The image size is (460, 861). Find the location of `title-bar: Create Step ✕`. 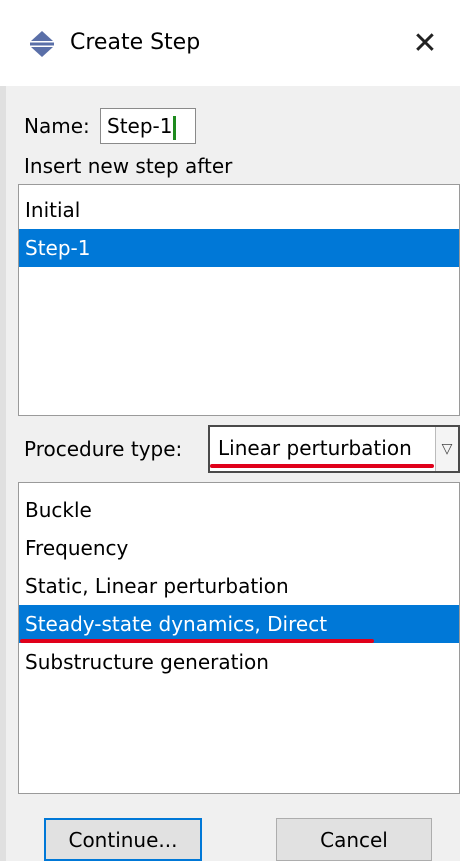

title-bar: Create Step ✕ is located at coordinates (230, 43).